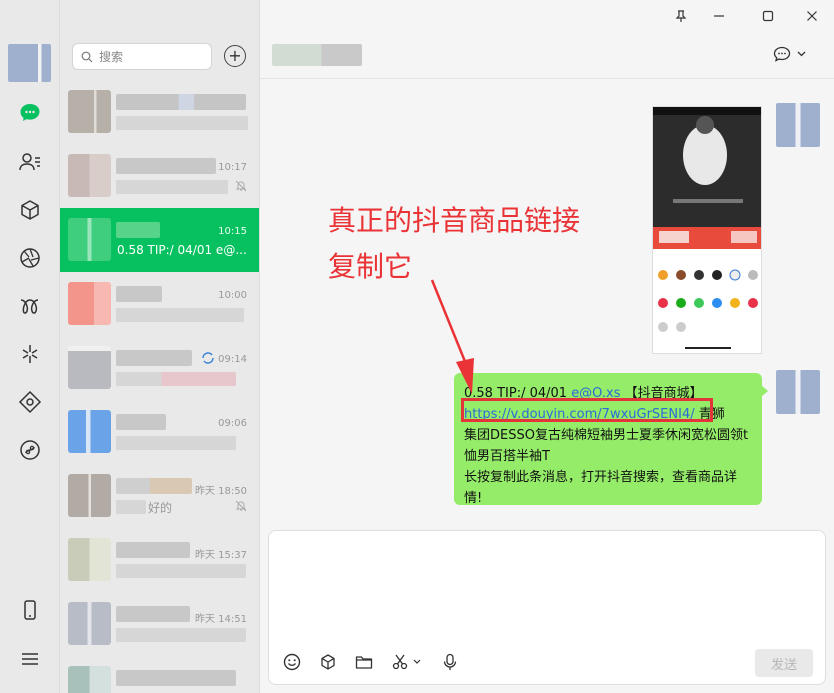 This screenshot has width=834, height=693. I want to click on pin-button, so click(681, 16).